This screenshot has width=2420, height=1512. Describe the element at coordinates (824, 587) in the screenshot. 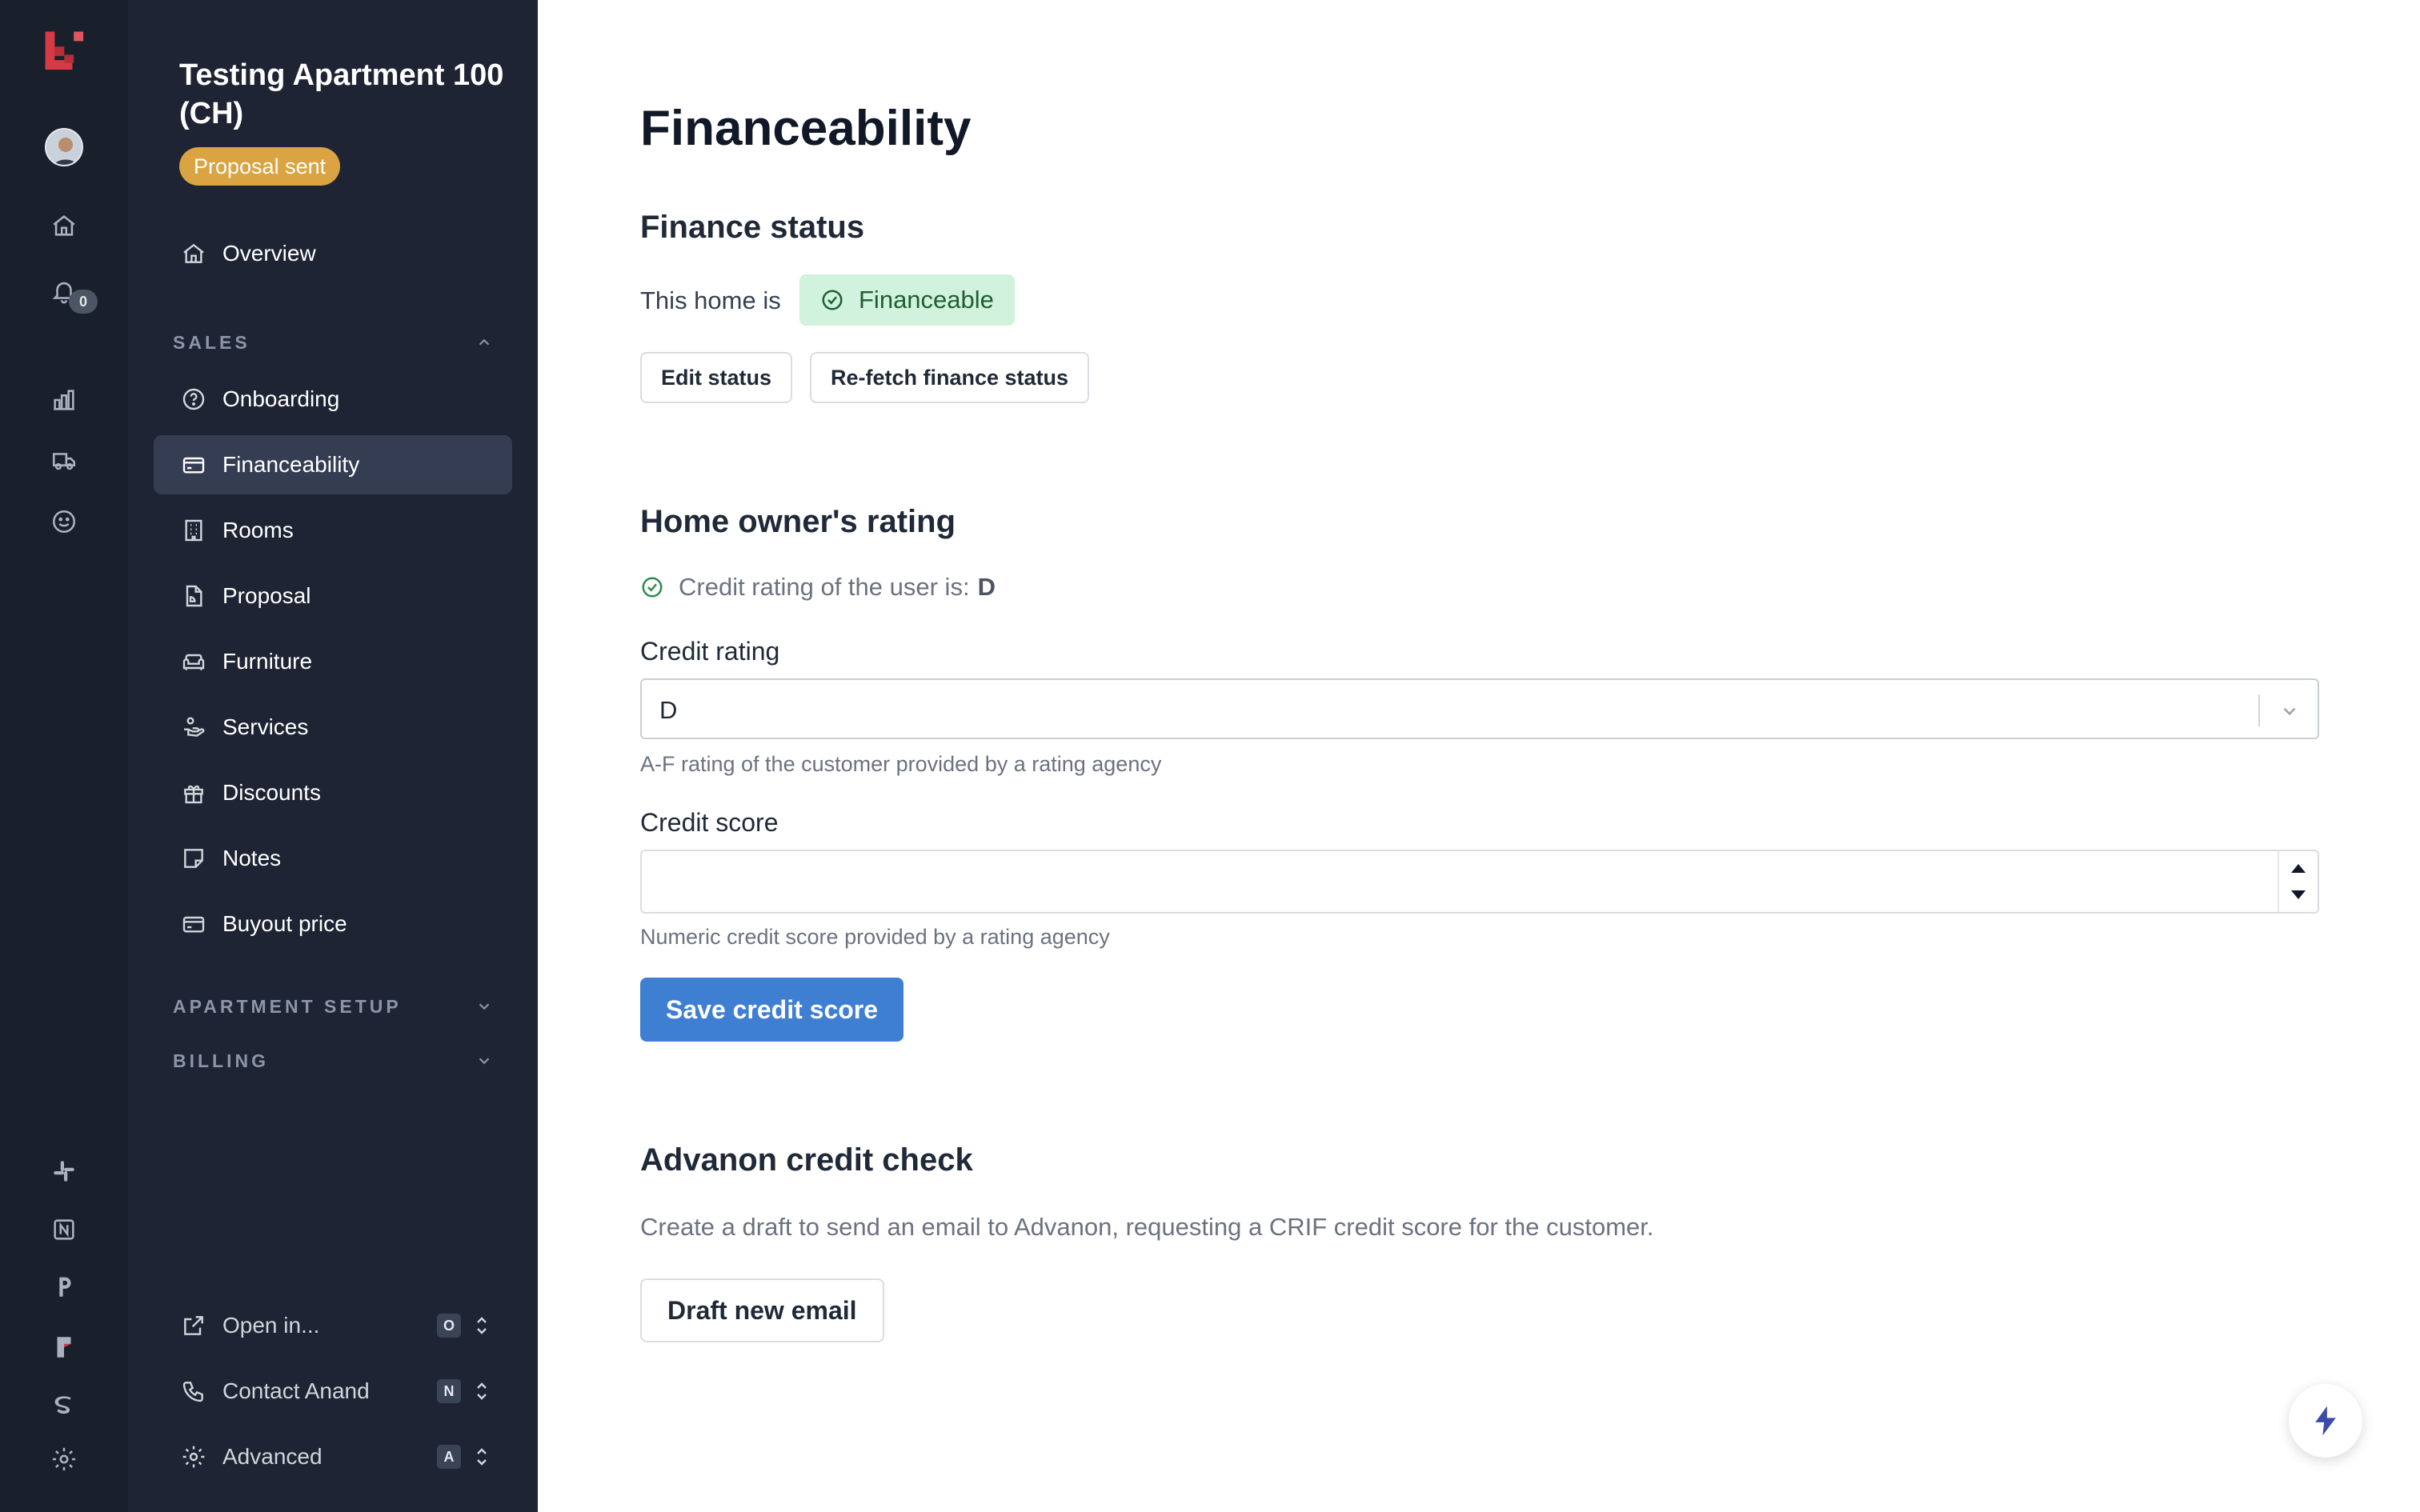

I see `credit-rating-summary-text: Credit rating of the user is:` at that location.